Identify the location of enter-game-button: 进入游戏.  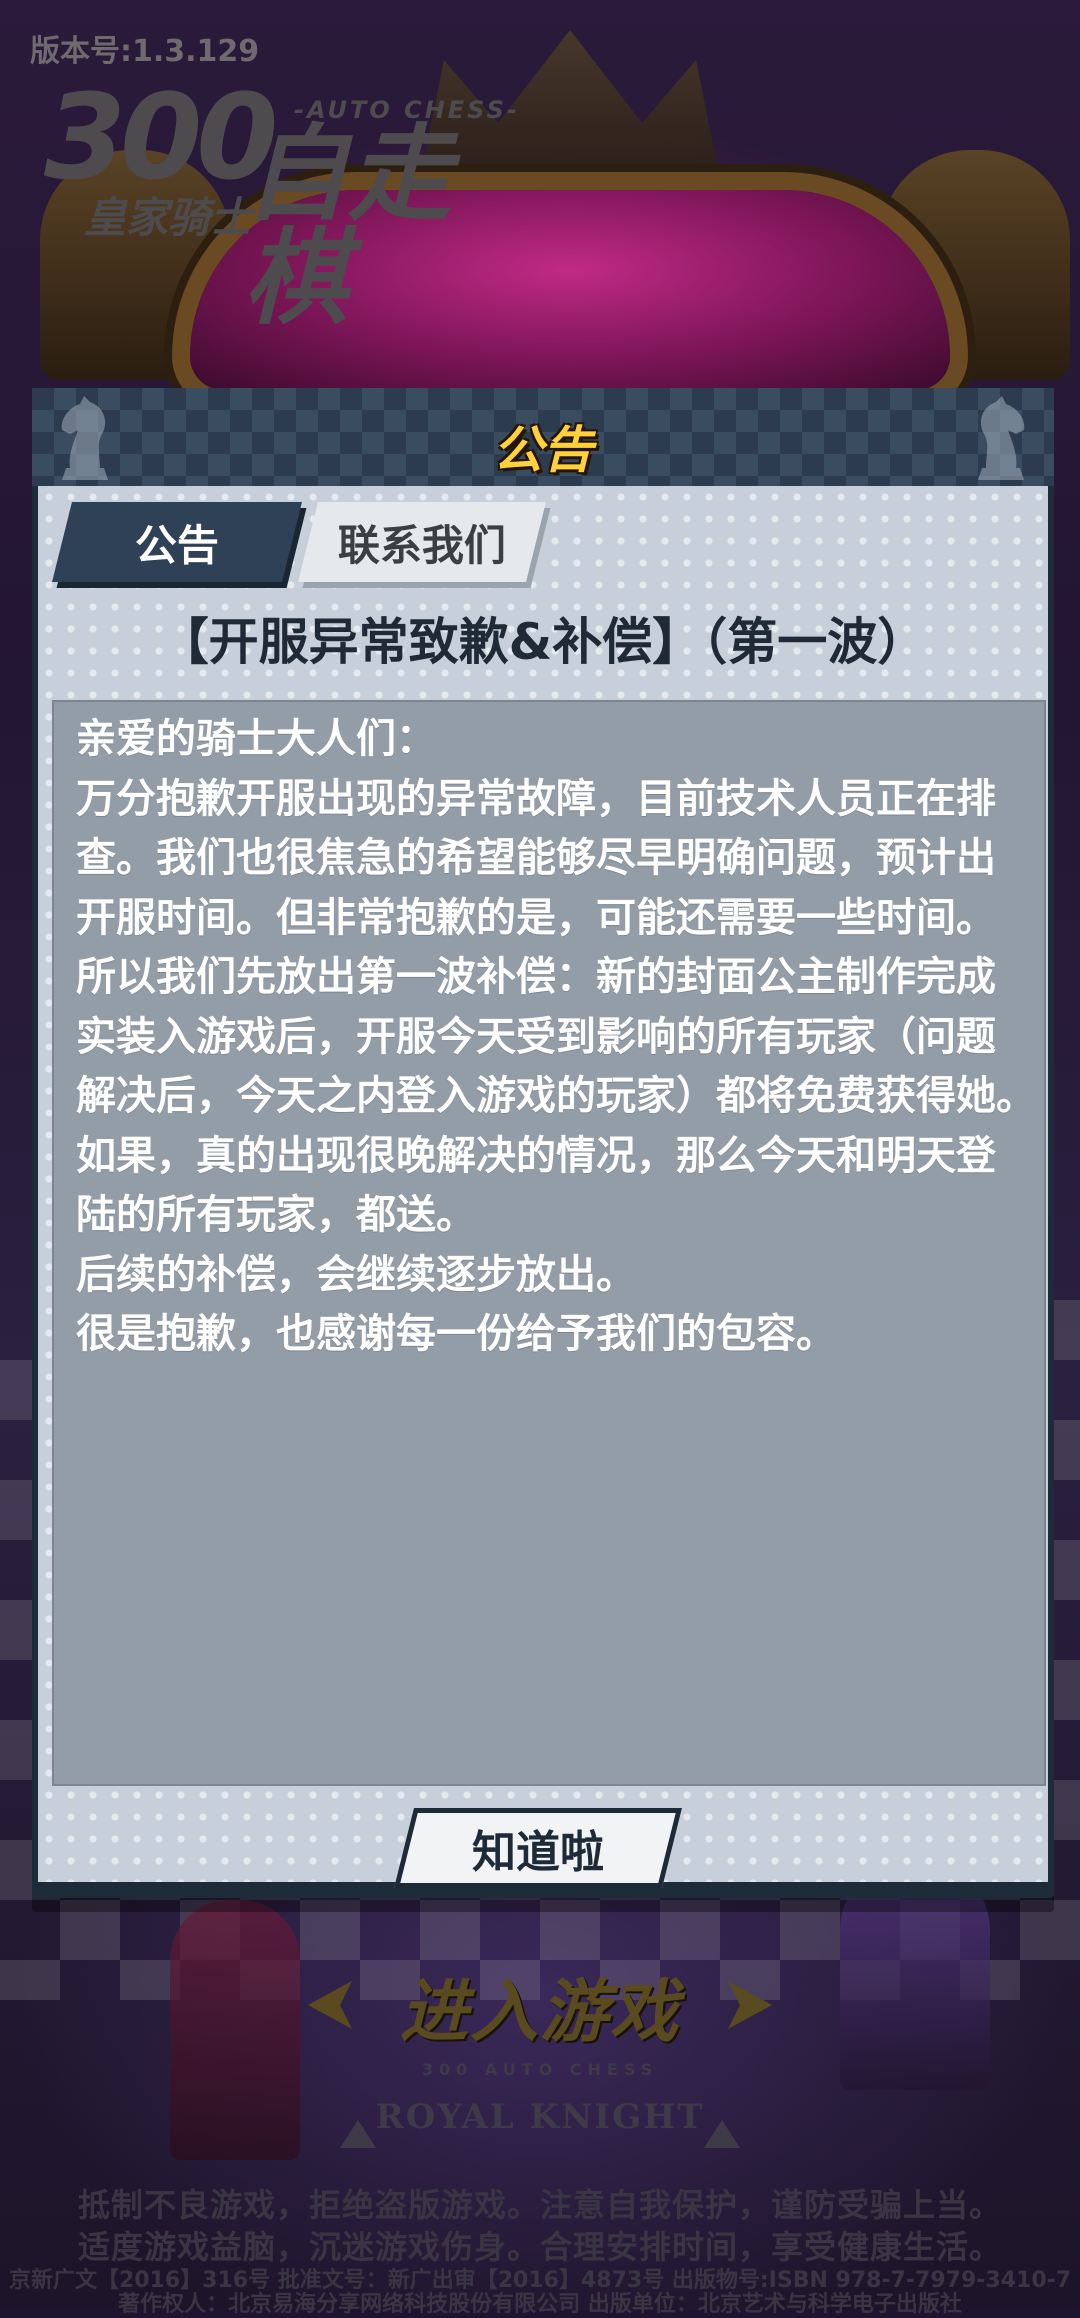
(540, 2005).